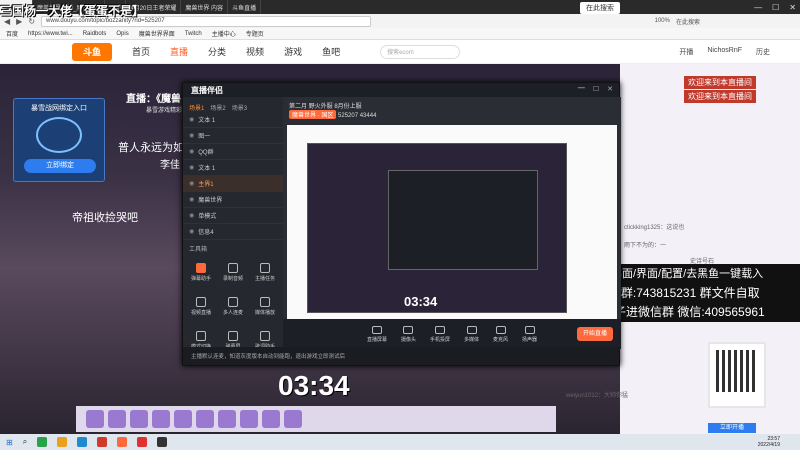  What do you see at coordinates (59, 108) in the screenshot?
I see `bind-card-title: 暴雪战网绑定入口` at bounding box center [59, 108].